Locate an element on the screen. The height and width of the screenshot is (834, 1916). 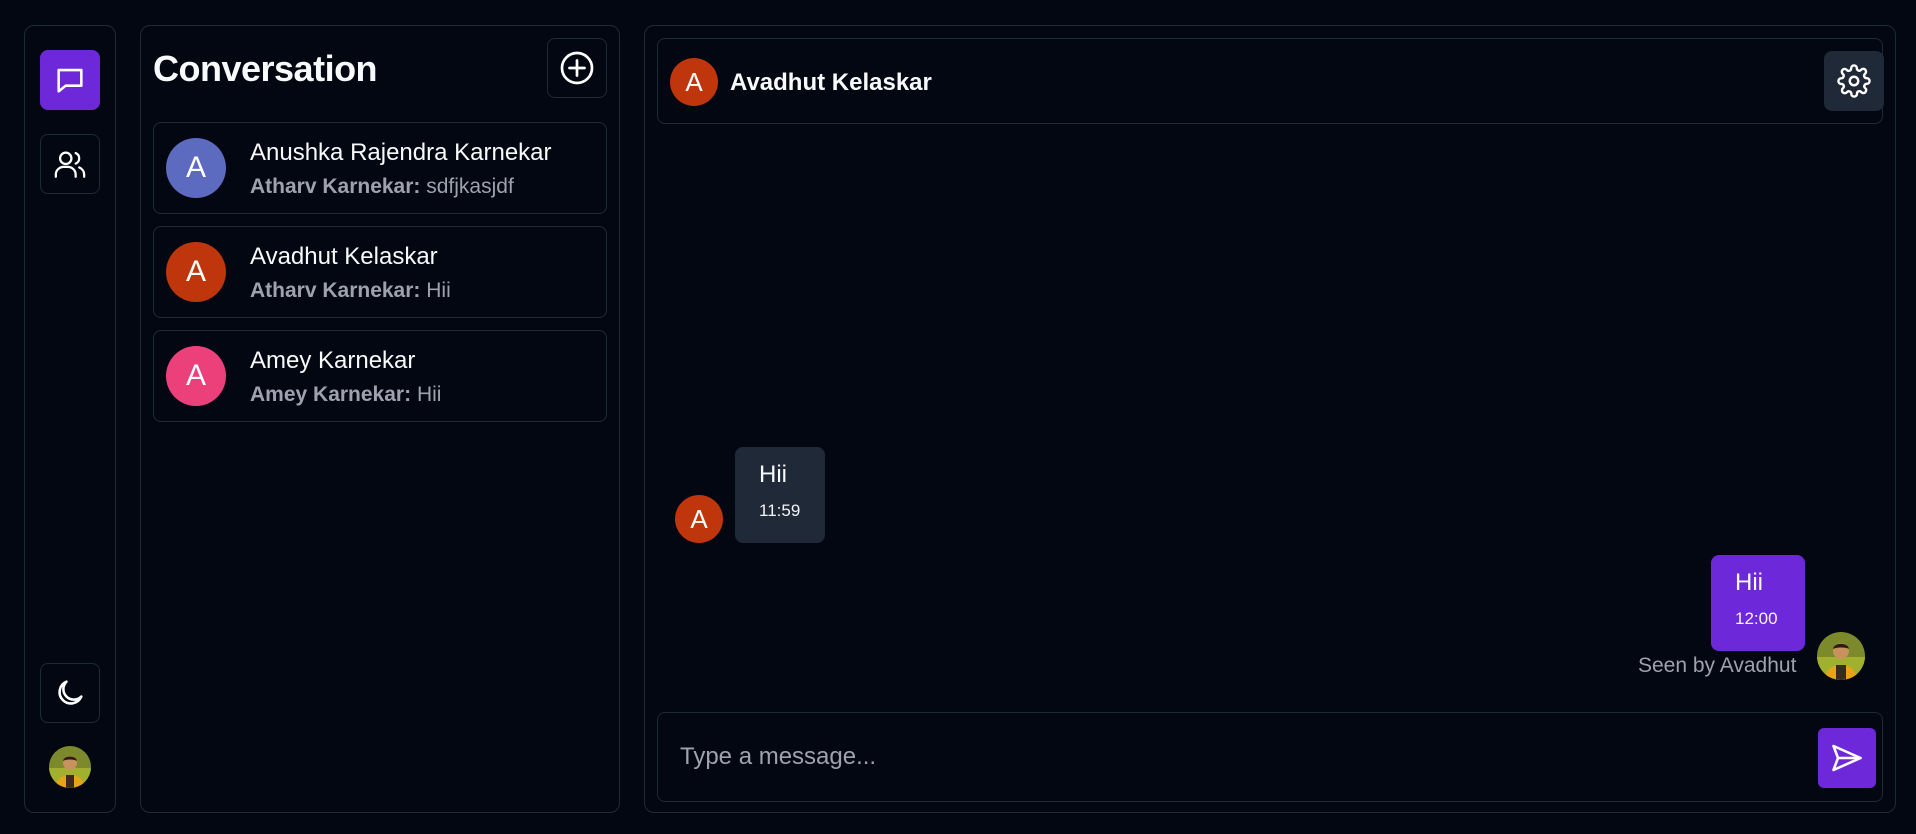
conversation-last-message: Atharv Karnekar: sdfjkasjdf is located at coordinates (382, 187).